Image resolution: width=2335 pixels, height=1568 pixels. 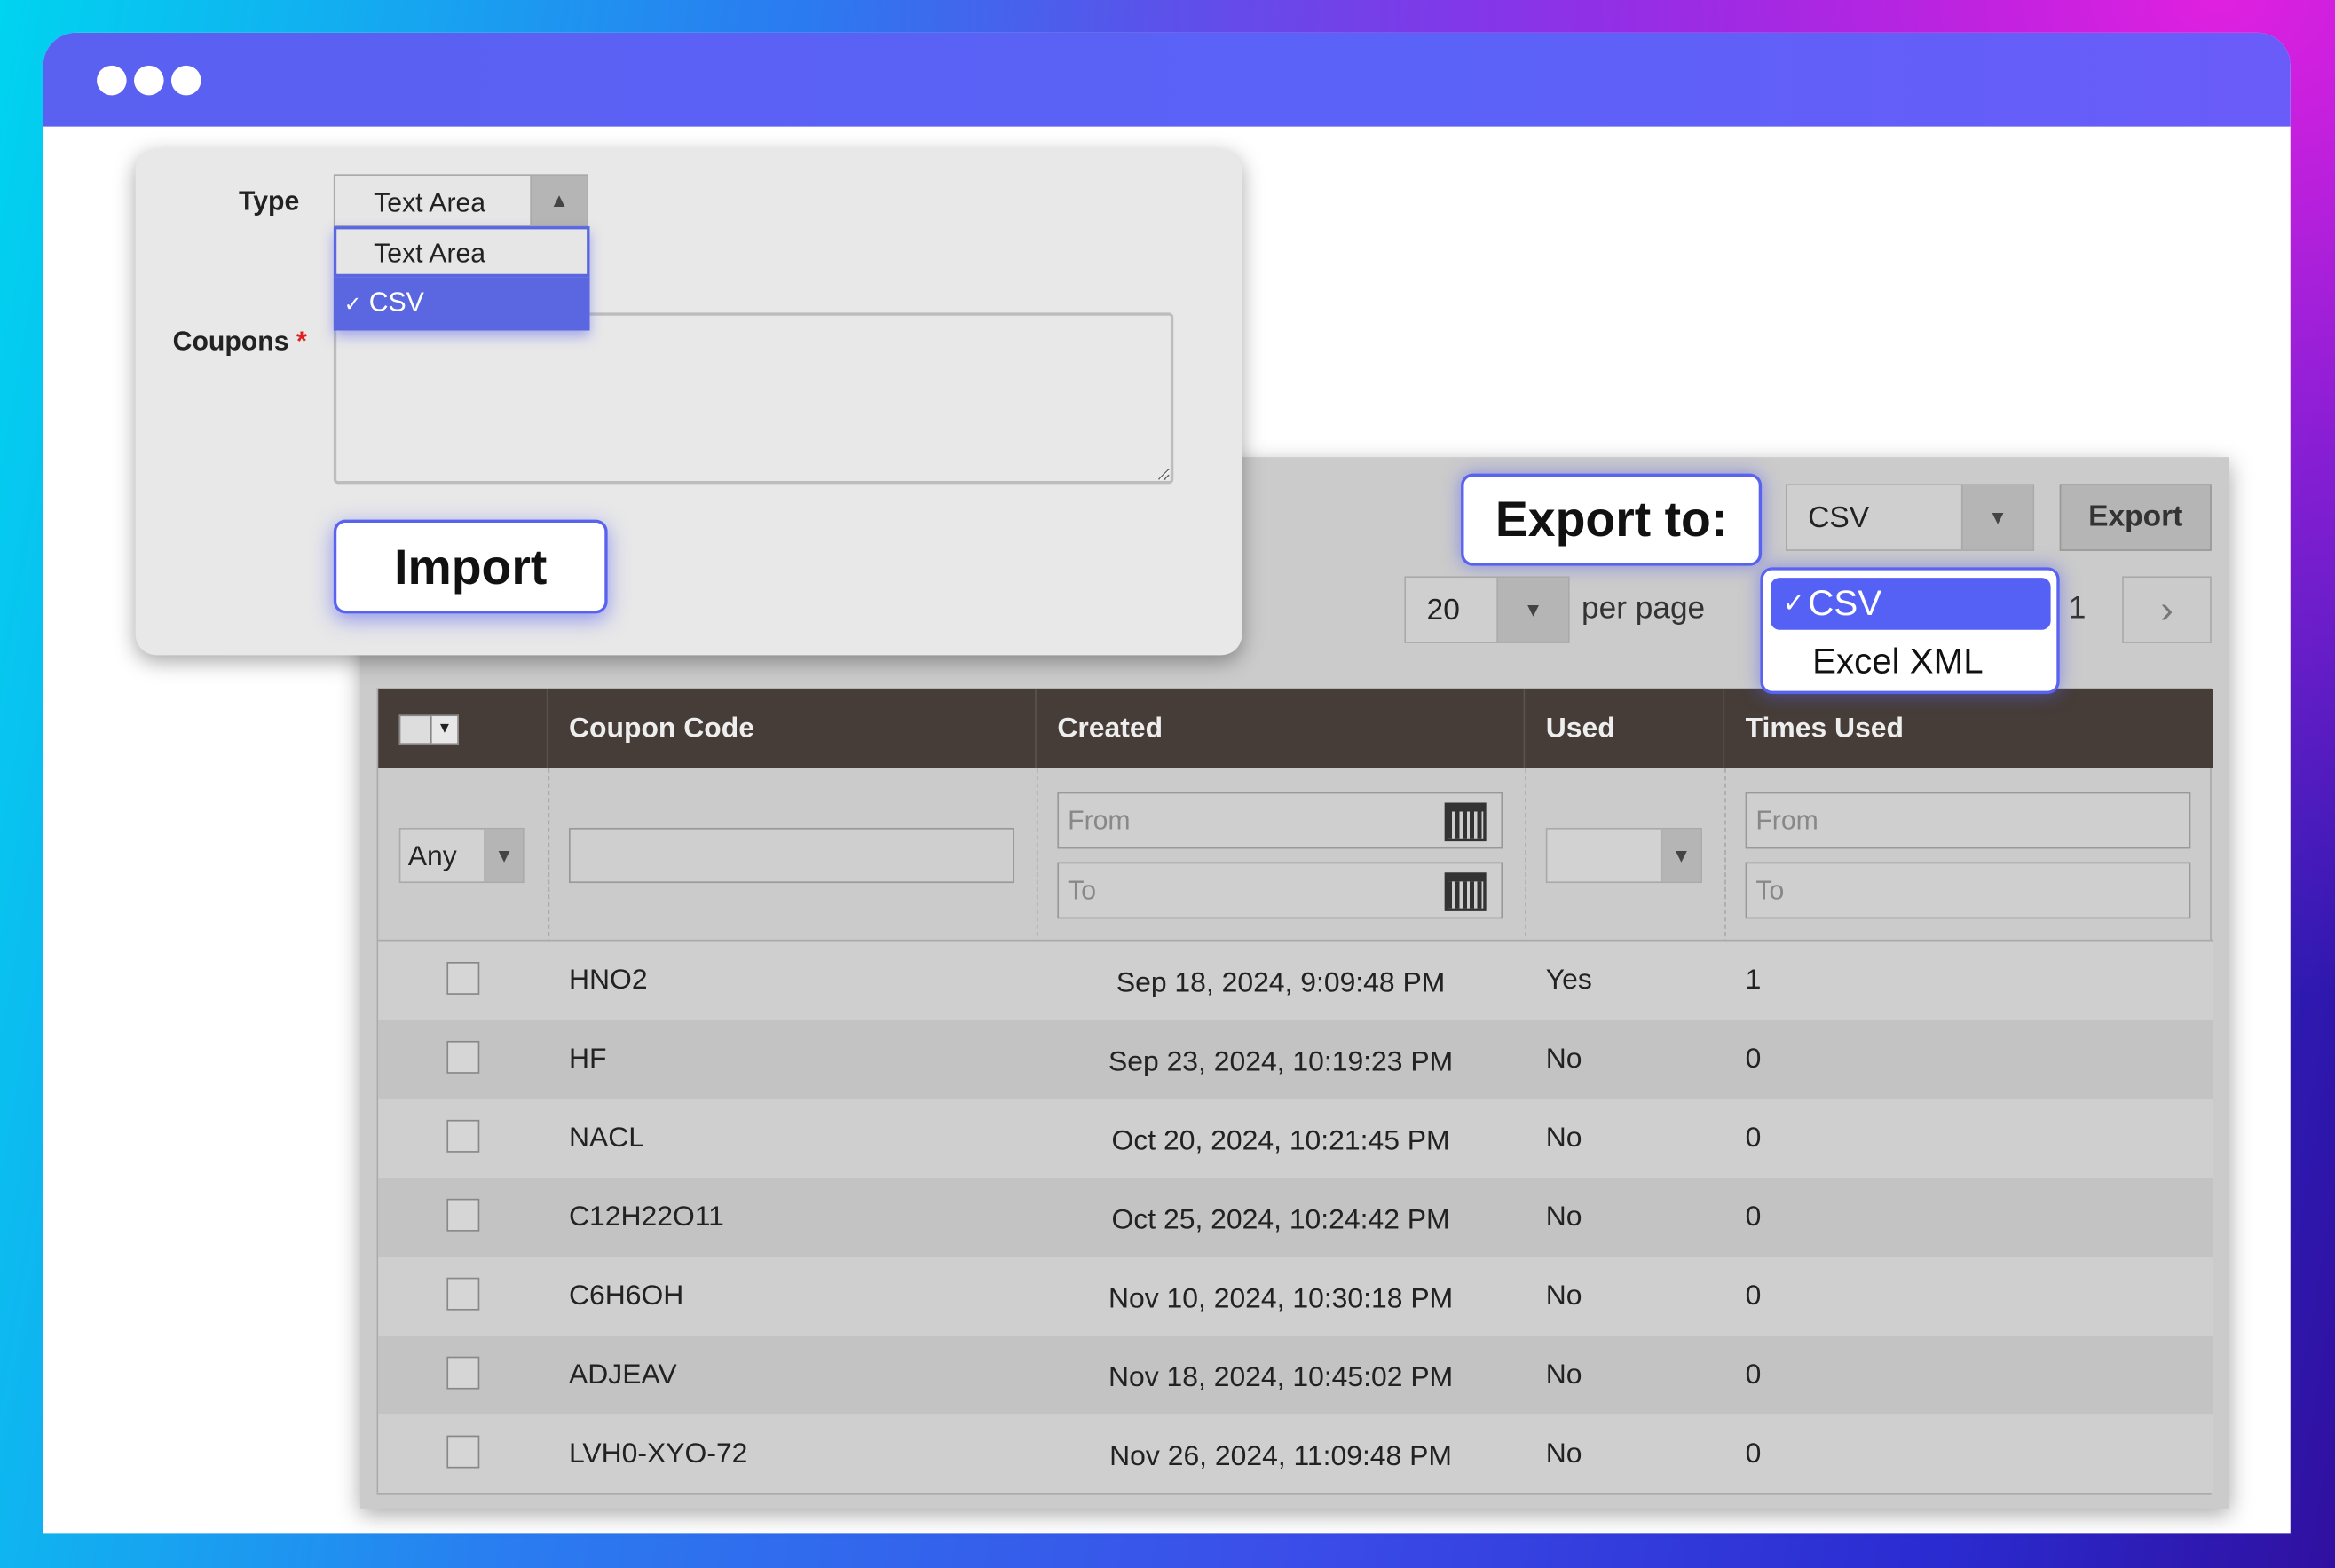 What do you see at coordinates (791, 855) in the screenshot?
I see `coupon-code-filter-input` at bounding box center [791, 855].